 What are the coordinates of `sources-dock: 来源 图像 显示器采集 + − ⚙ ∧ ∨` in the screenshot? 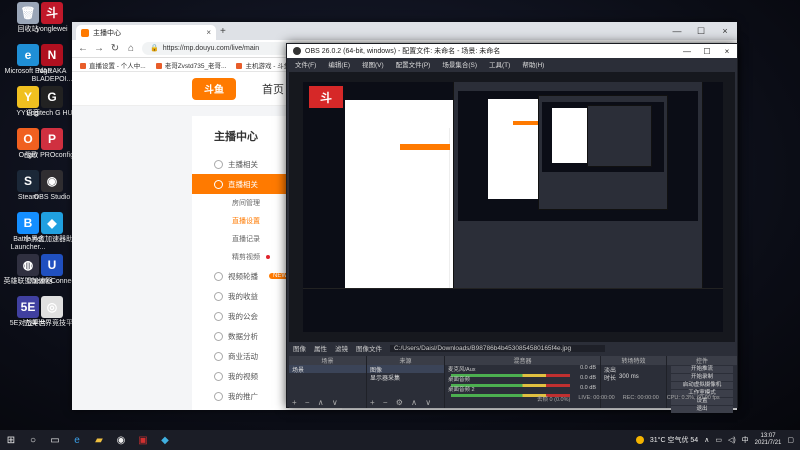 It's located at (406, 382).